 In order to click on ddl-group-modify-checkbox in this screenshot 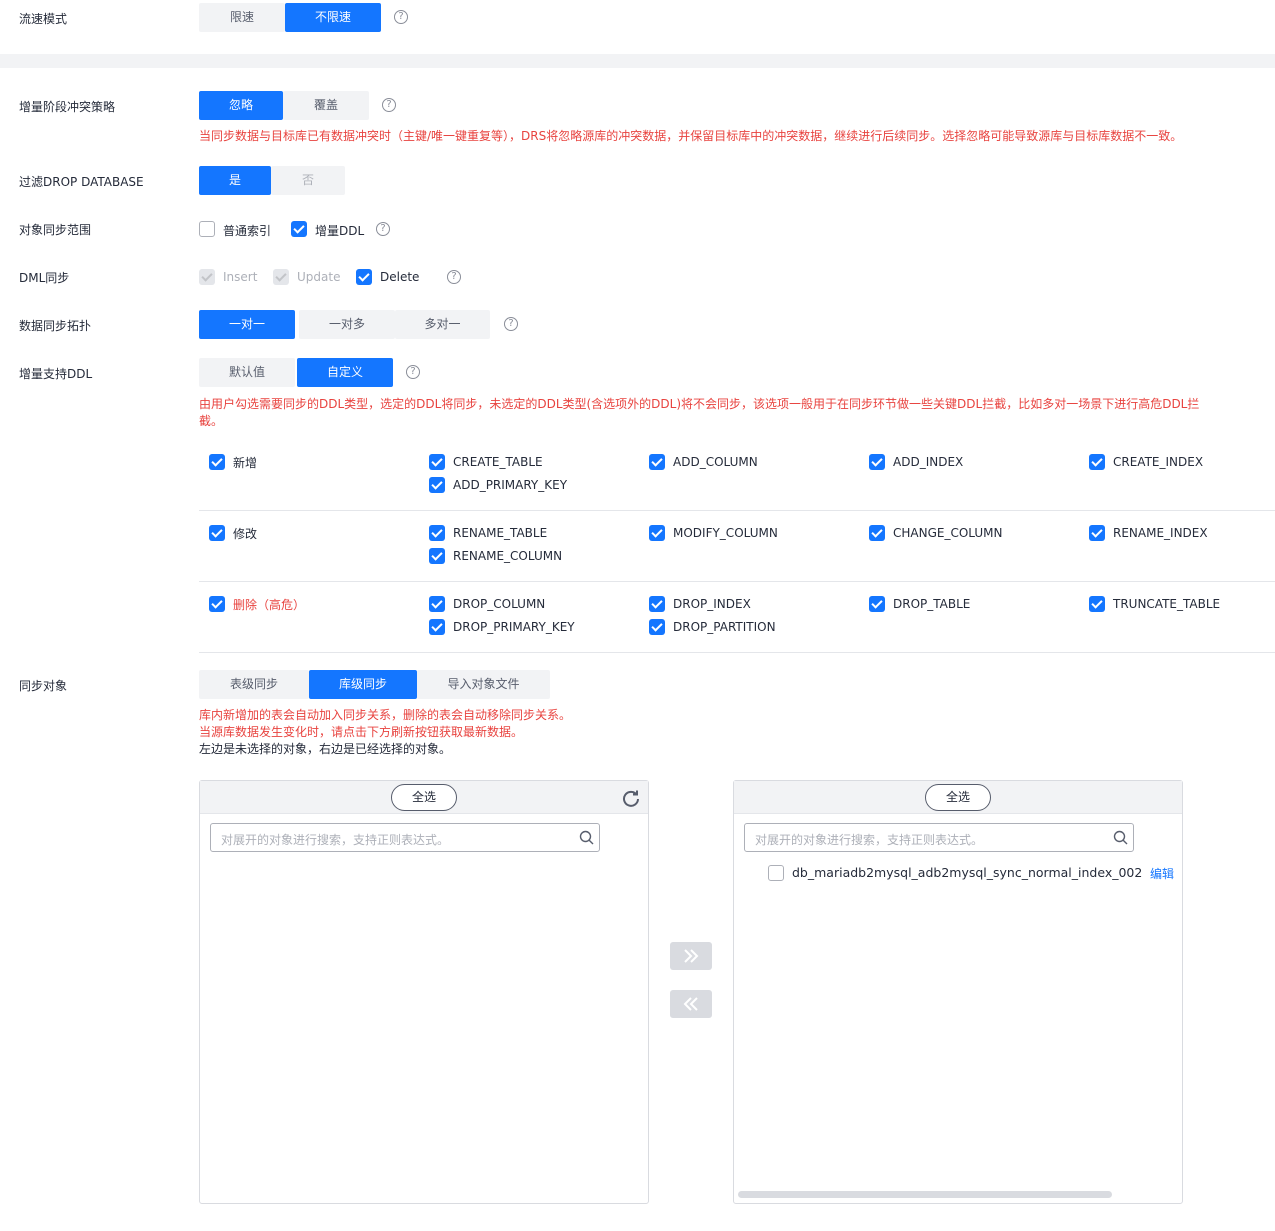, I will do `click(217, 533)`.